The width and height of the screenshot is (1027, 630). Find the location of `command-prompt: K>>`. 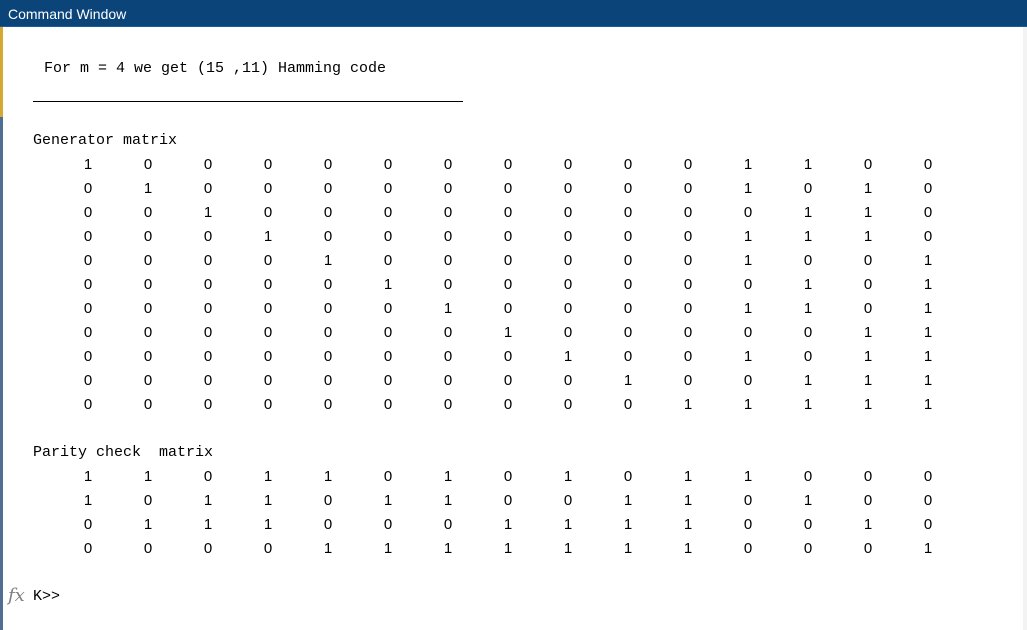

command-prompt: K>> is located at coordinates (46, 597).